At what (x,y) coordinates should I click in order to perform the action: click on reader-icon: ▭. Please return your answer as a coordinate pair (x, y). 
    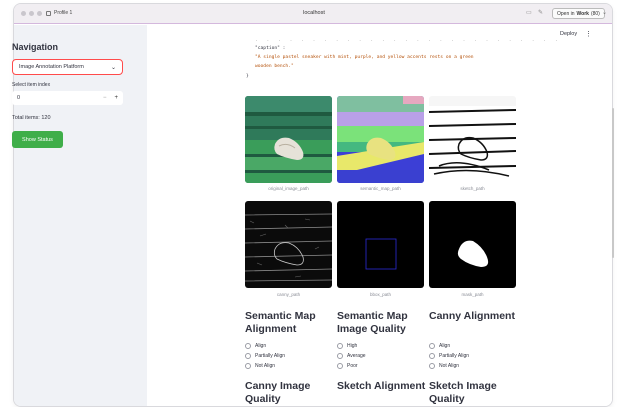
    Looking at the image, I should click on (529, 12).